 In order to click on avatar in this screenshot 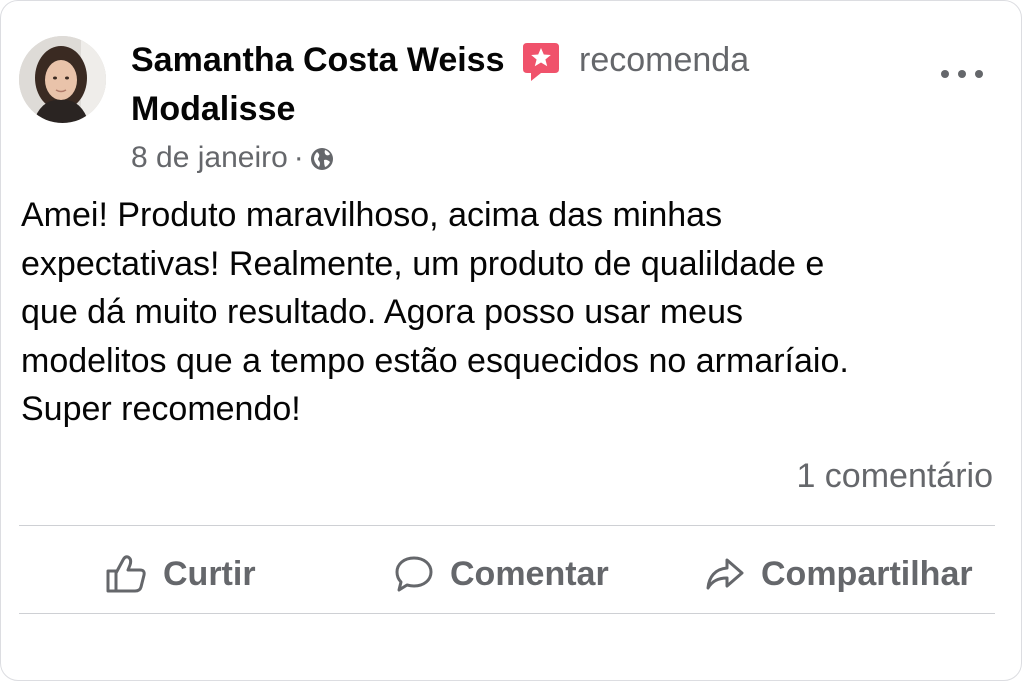, I will do `click(62, 79)`.